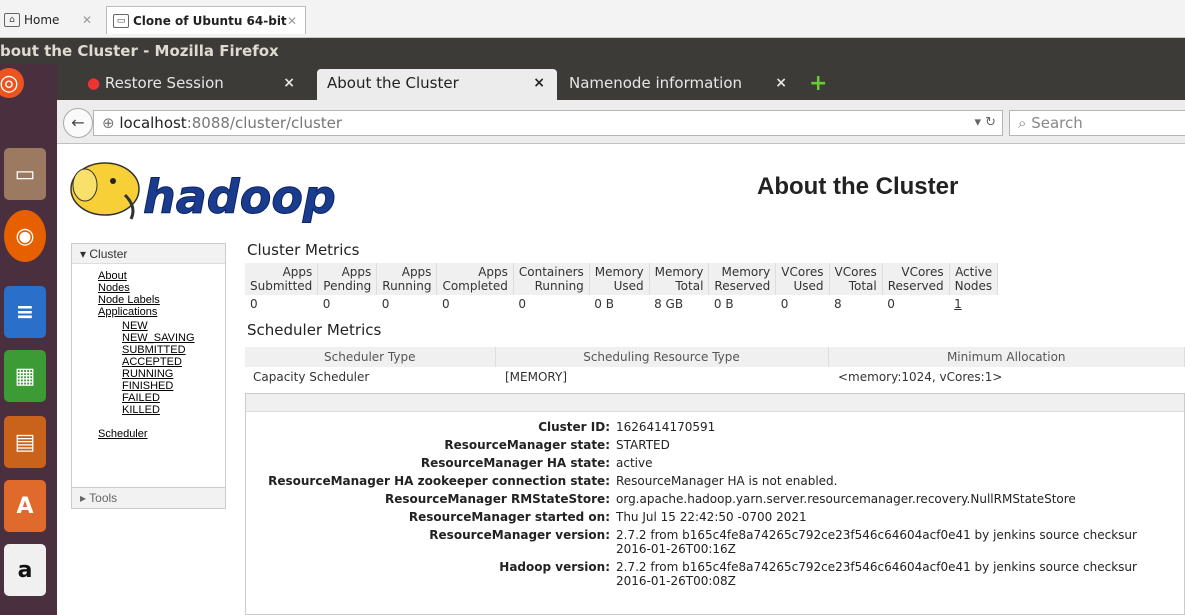 The image size is (1185, 615). I want to click on ubuntu-dash-icon: ◎, so click(12, 83).